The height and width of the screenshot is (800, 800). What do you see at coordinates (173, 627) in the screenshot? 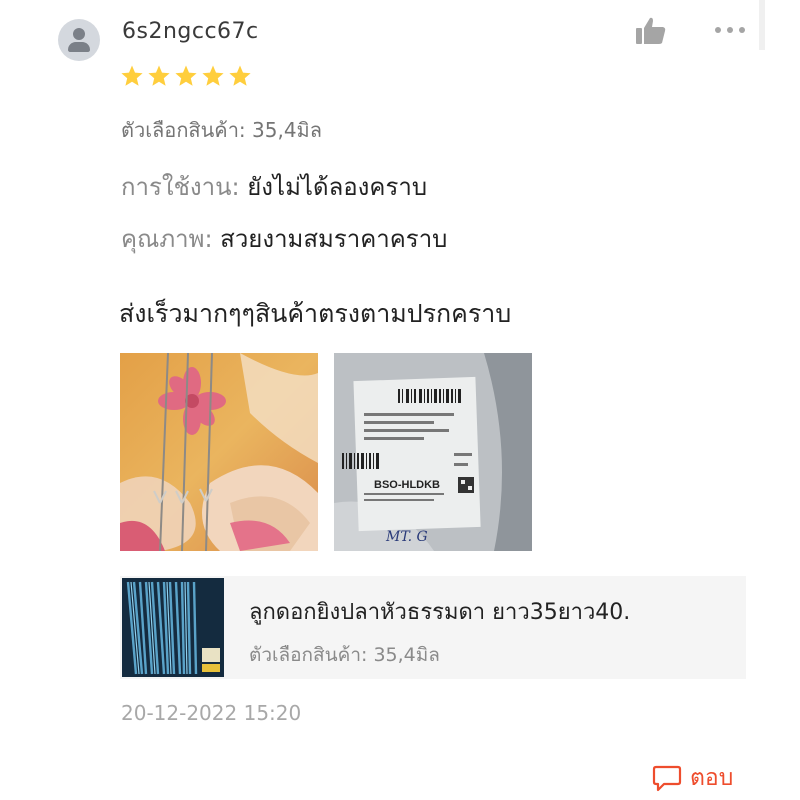
I see `product-thumbnail` at bounding box center [173, 627].